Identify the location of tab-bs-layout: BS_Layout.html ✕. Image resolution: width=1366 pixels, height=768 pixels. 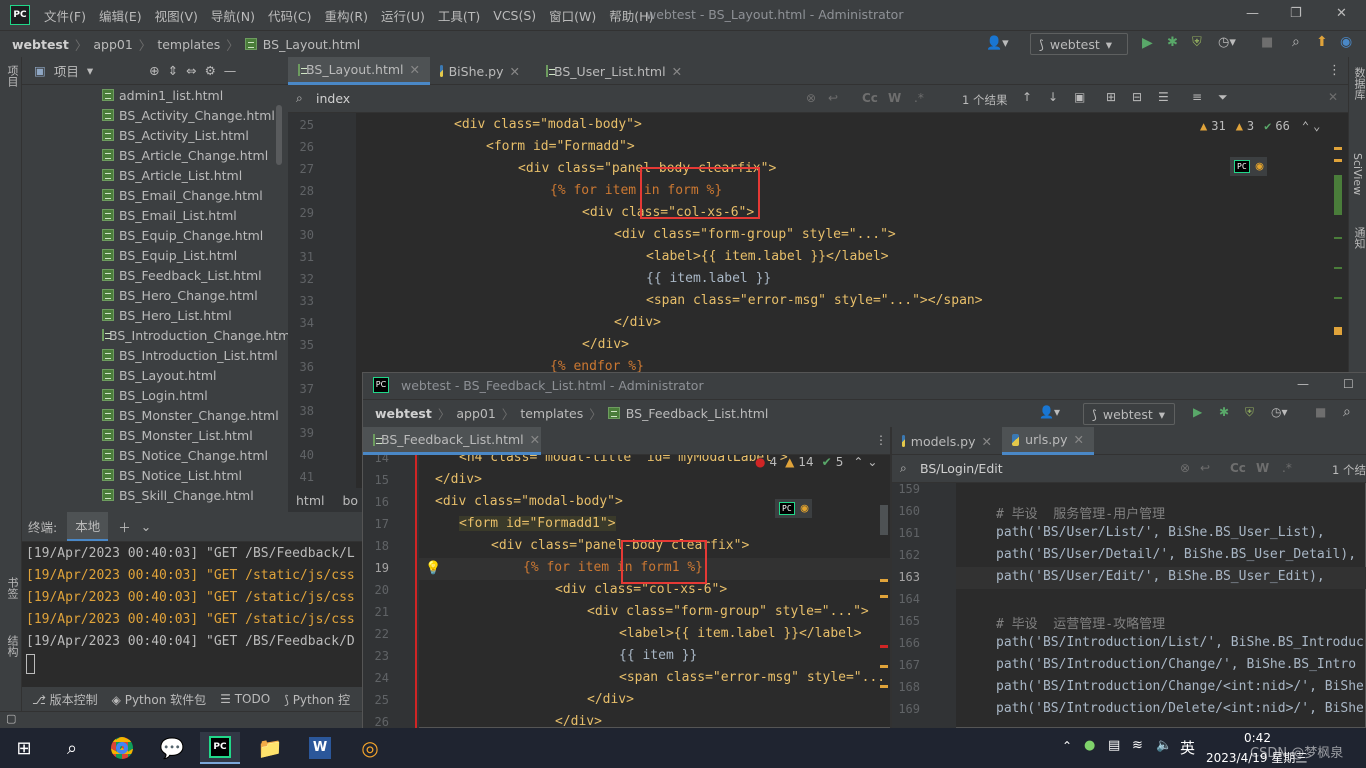
(359, 71).